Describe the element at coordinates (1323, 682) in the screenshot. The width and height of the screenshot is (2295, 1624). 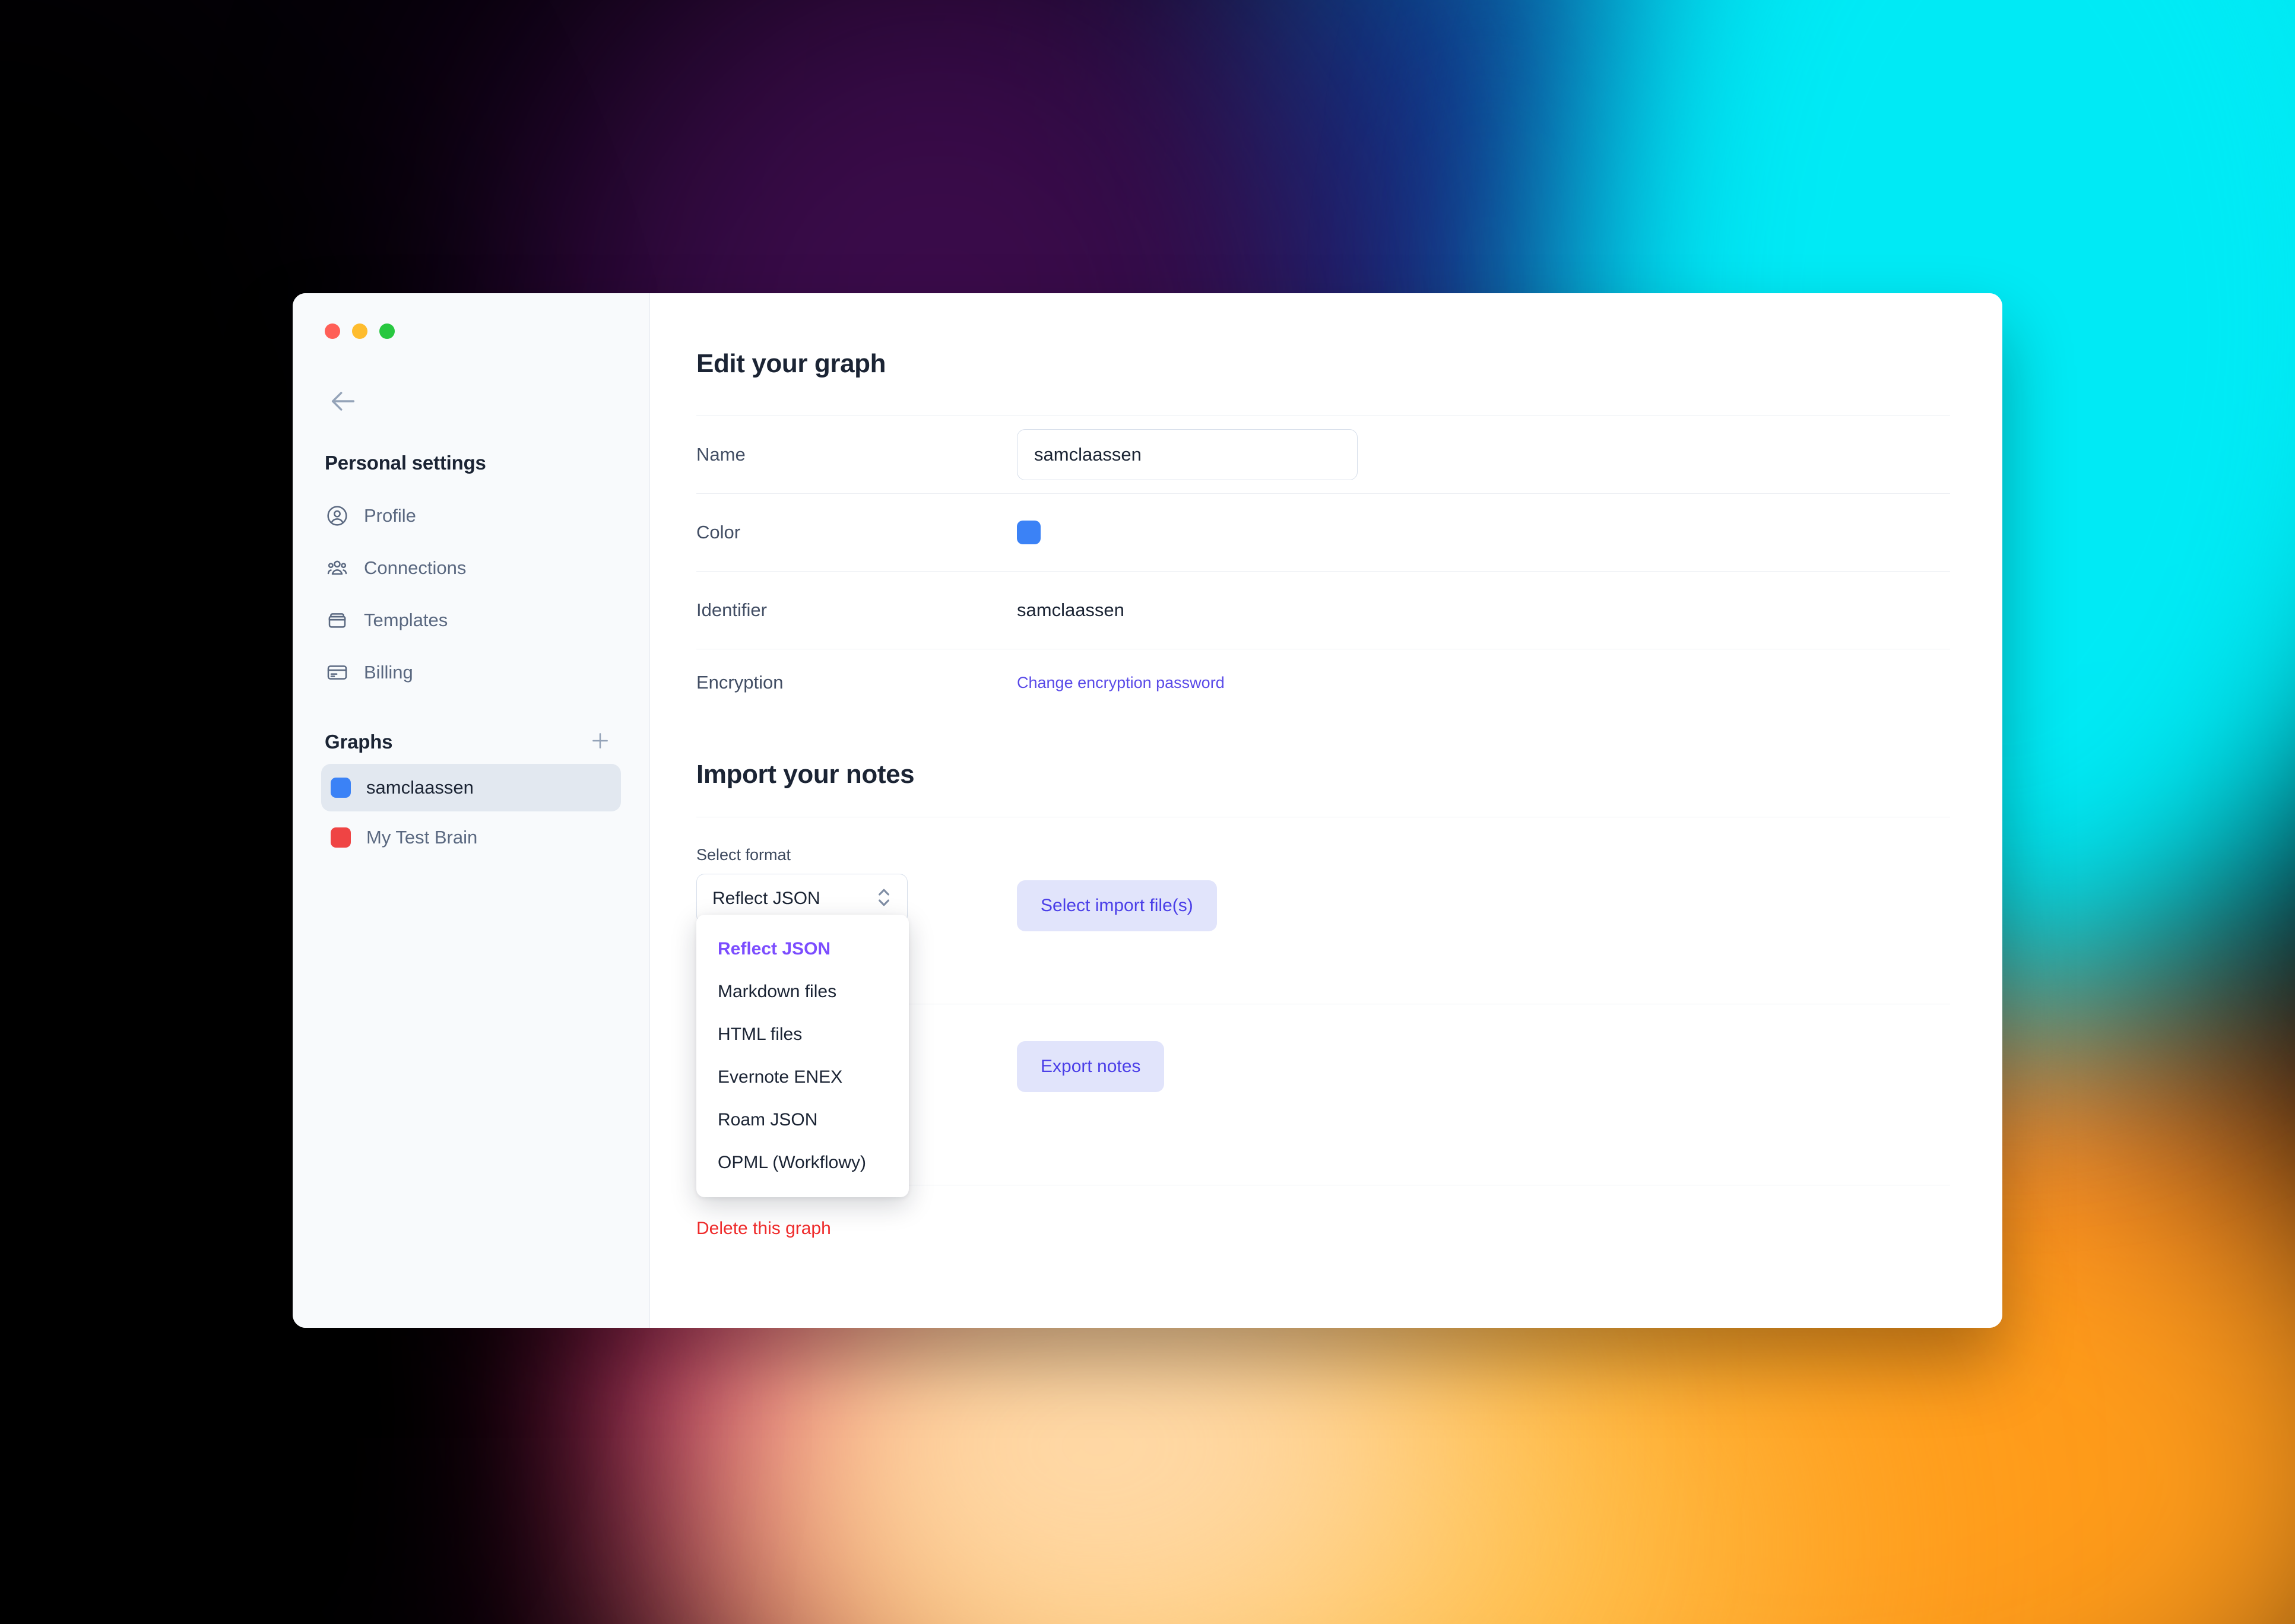
I see `form-row-encryption: Encryption Change encryption password` at that location.